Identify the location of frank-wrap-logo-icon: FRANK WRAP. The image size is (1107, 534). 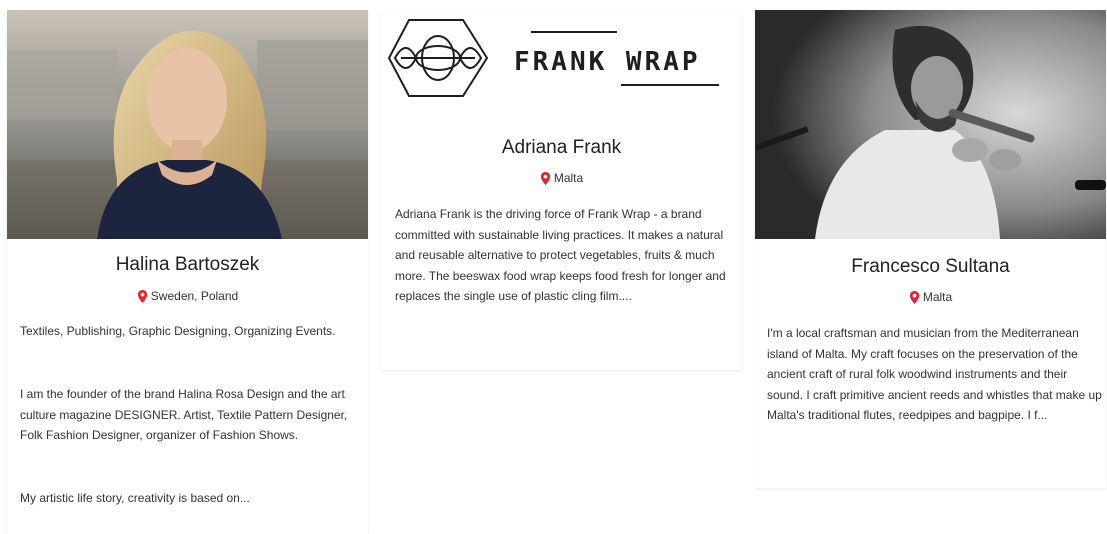
(553, 58).